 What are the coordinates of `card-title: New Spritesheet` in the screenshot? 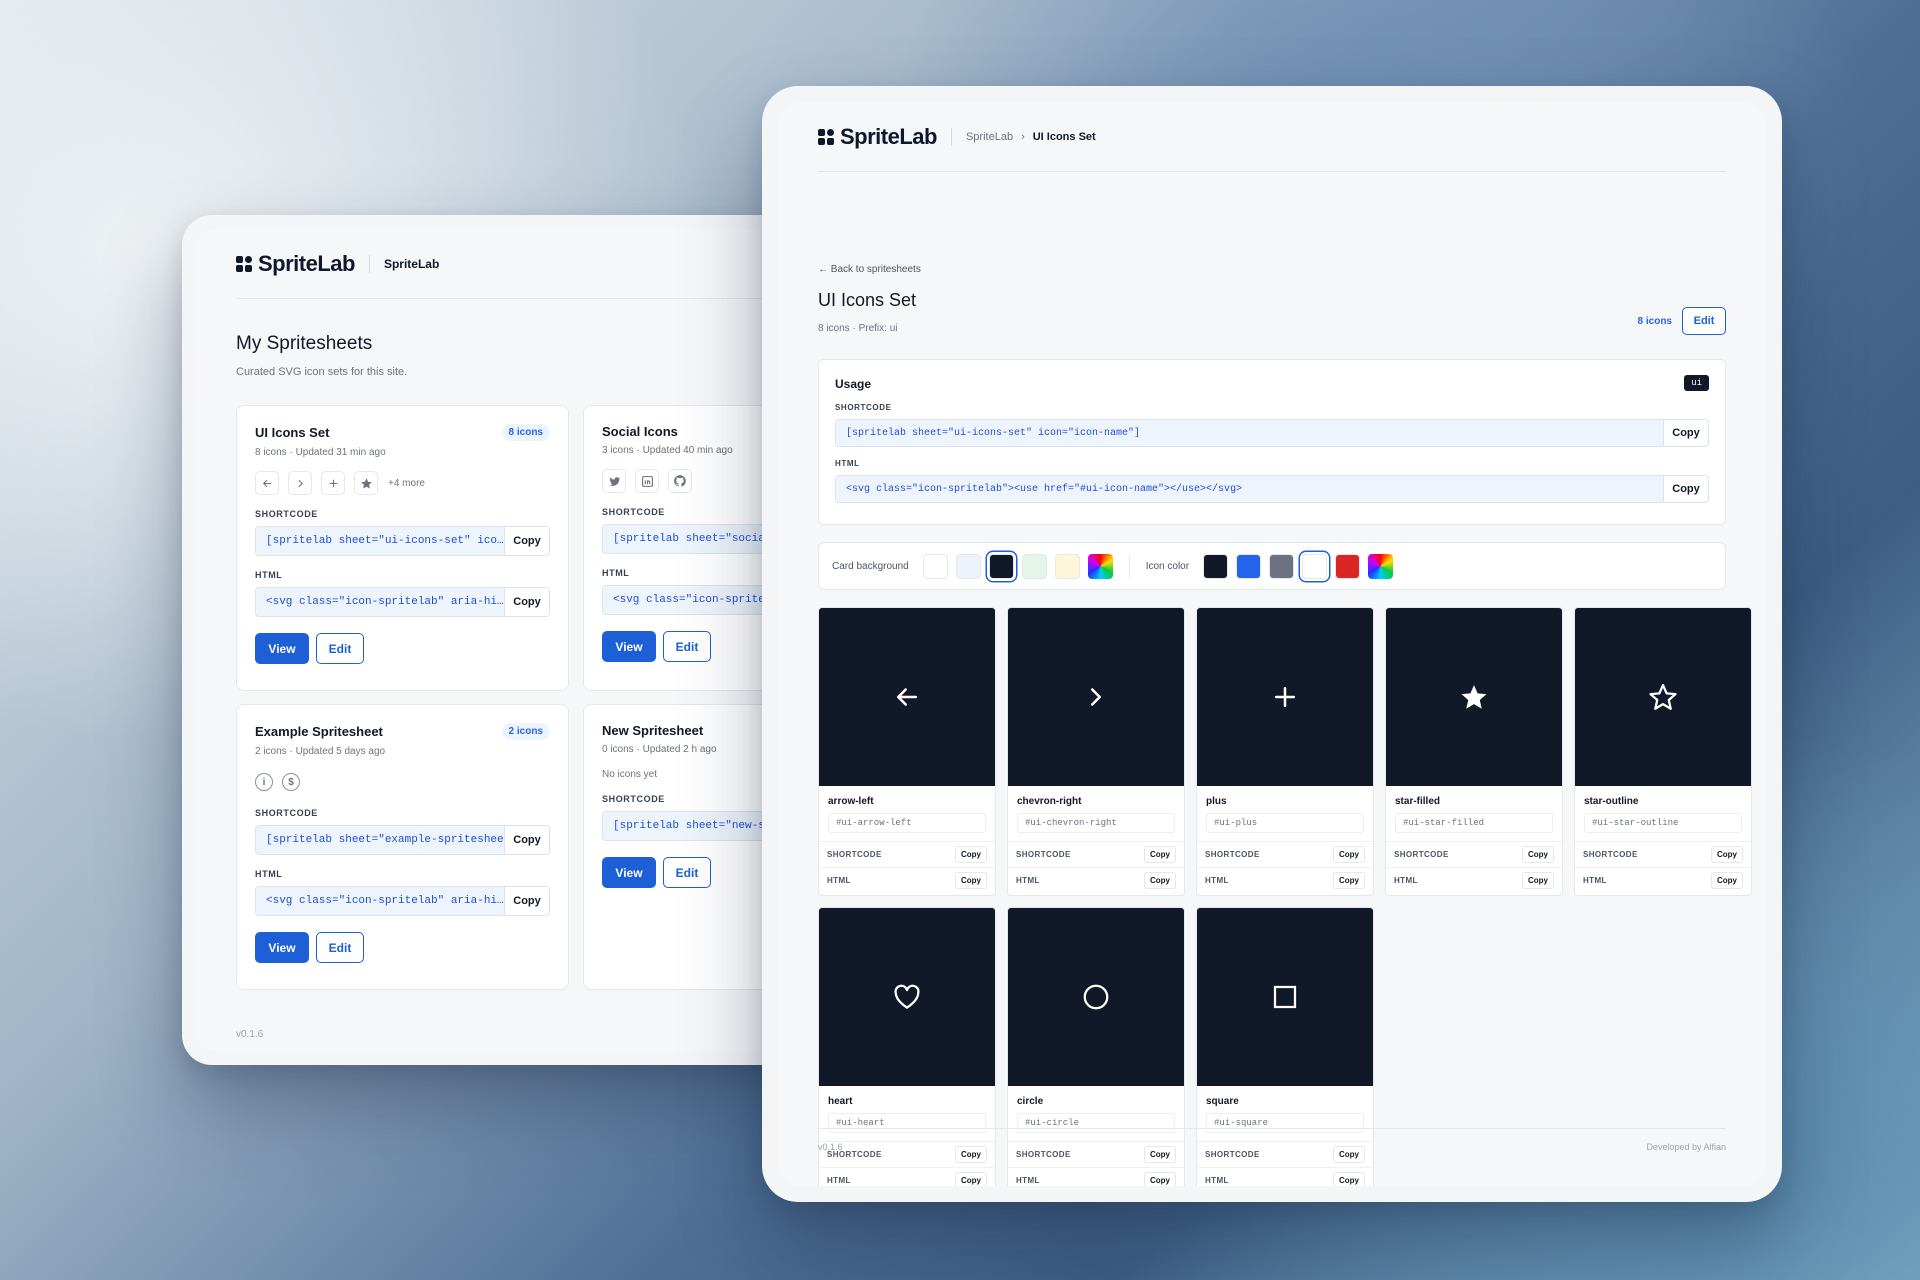 It's located at (653, 730).